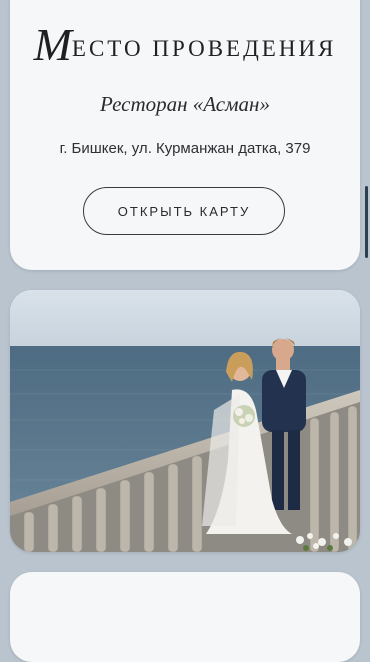 Image resolution: width=370 pixels, height=662 pixels. Describe the element at coordinates (204, 48) in the screenshot. I see `venue-title-rest: есто проведения` at that location.